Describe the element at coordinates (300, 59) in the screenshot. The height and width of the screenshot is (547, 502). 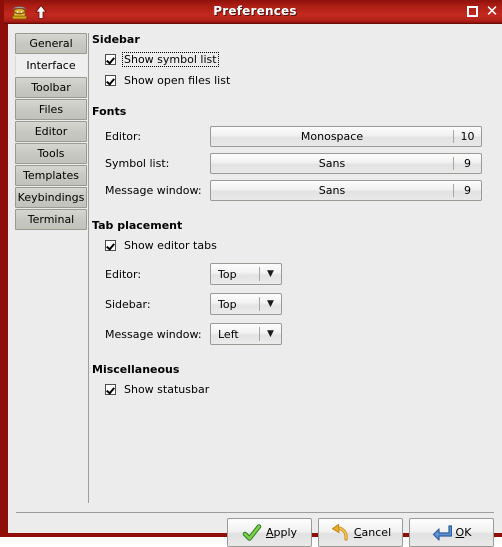
I see `show-symbol-list-row: Show symbol list` at that location.